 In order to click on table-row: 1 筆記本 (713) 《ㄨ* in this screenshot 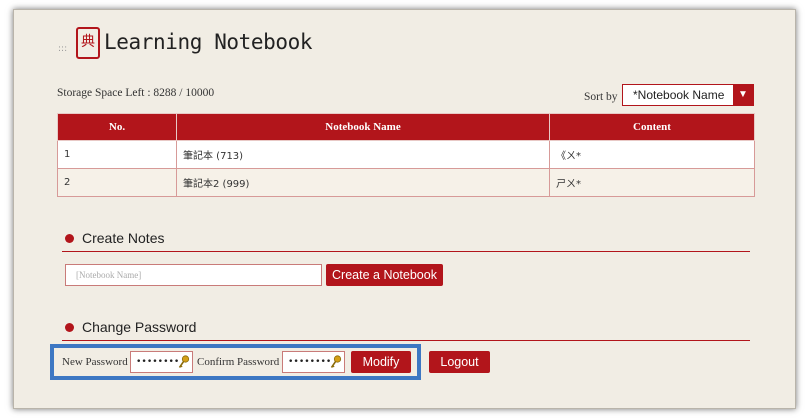, I will do `click(406, 154)`.